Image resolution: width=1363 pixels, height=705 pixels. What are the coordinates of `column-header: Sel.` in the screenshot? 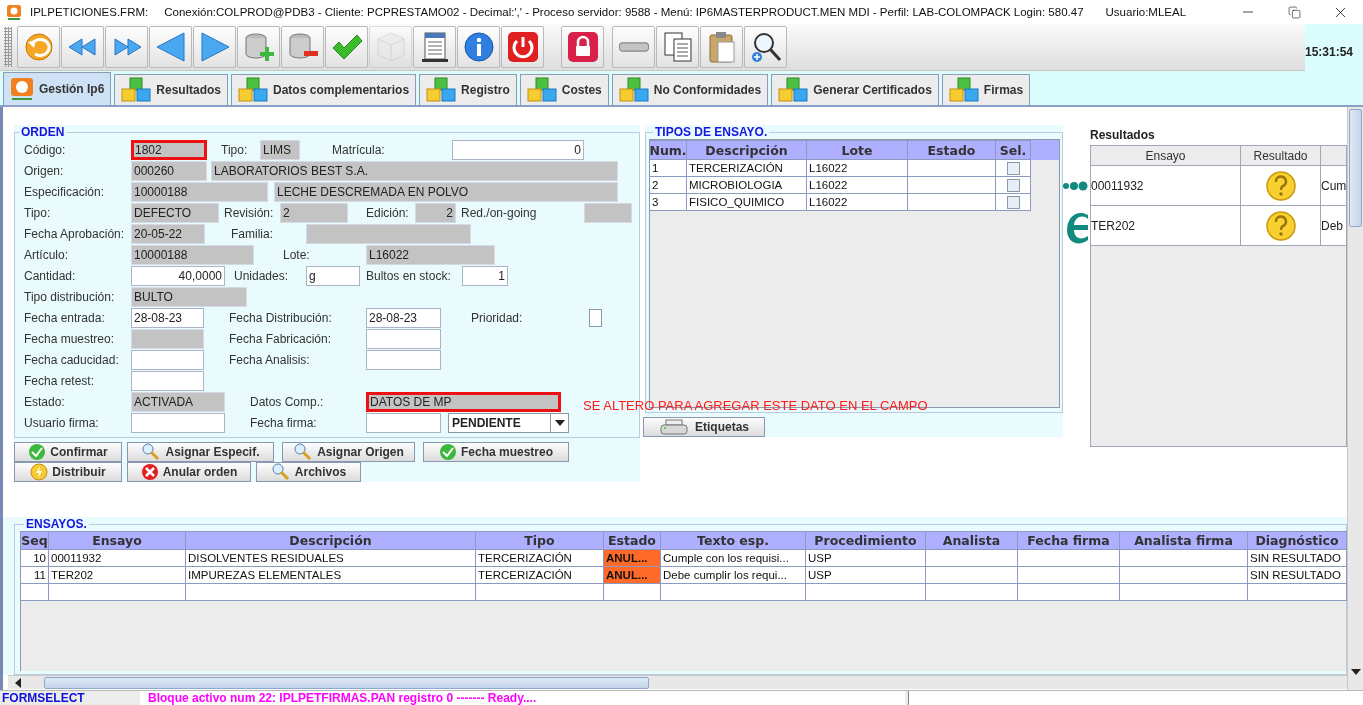 It's located at (1013, 150).